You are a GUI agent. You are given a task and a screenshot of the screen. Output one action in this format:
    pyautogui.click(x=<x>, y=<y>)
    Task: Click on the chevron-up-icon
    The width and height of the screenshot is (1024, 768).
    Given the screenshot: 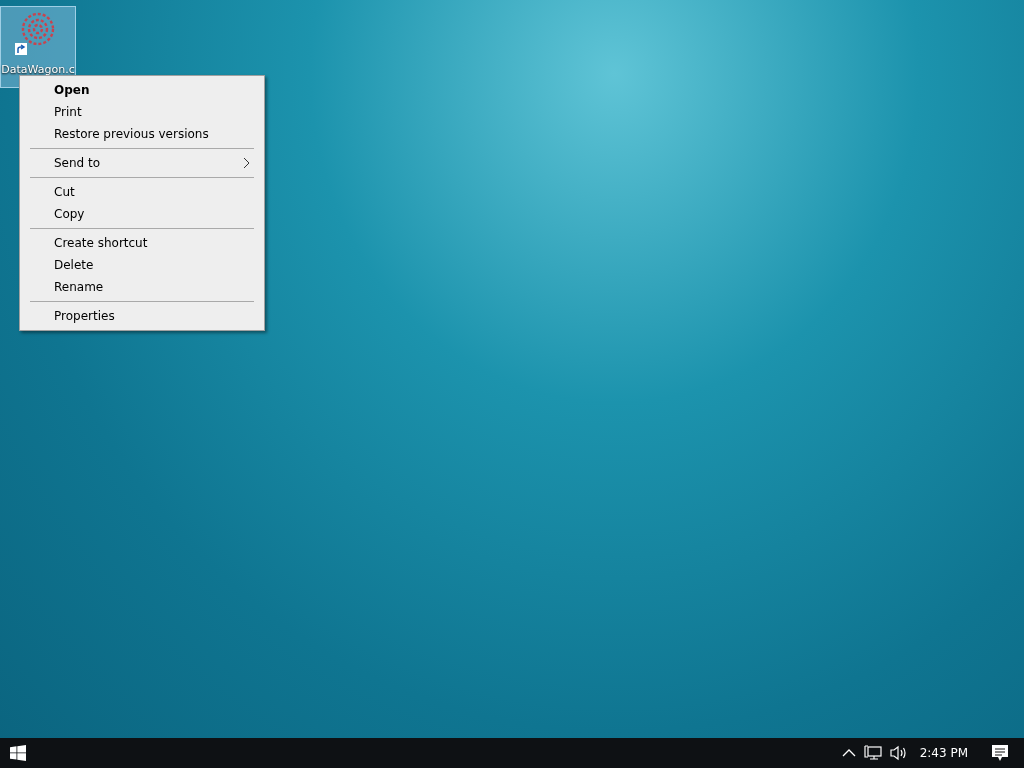 What is the action you would take?
    pyautogui.click(x=848, y=753)
    